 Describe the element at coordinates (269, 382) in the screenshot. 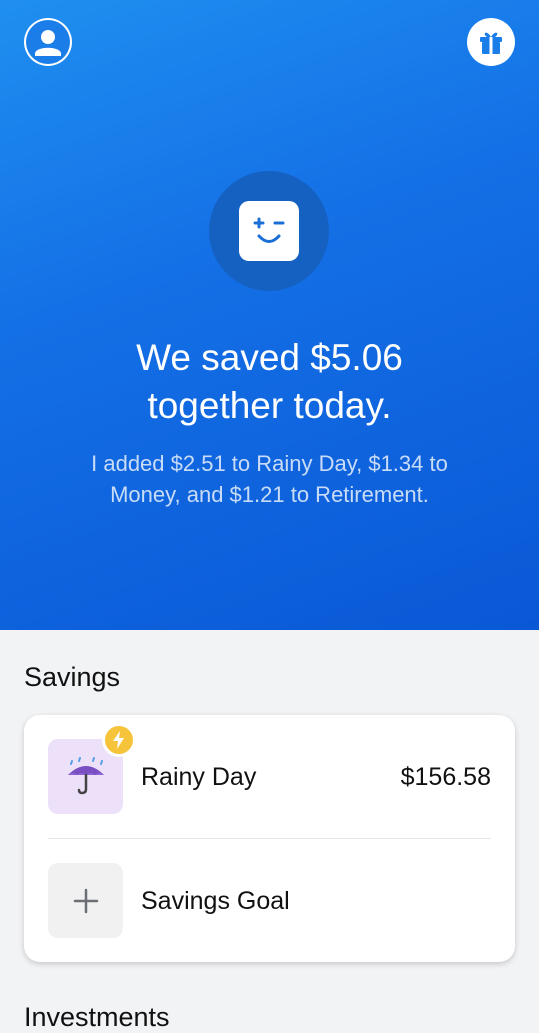

I see `savings-headline: We saved $5.06 together today.` at that location.